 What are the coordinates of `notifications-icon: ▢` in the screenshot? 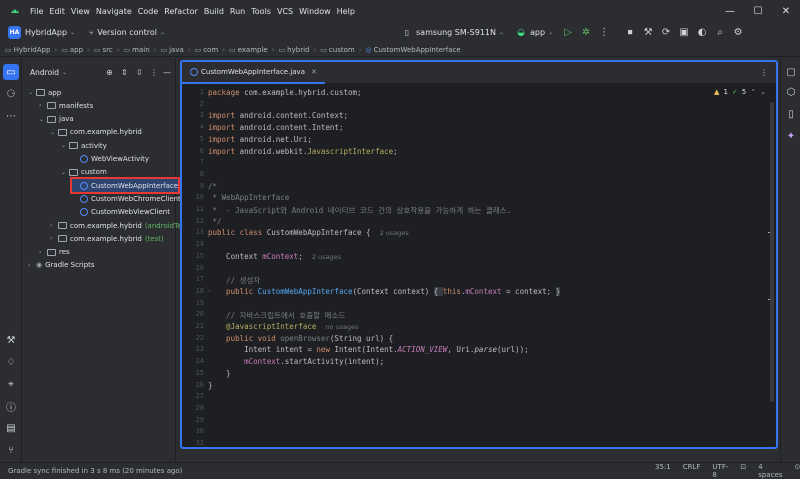 It's located at (791, 72).